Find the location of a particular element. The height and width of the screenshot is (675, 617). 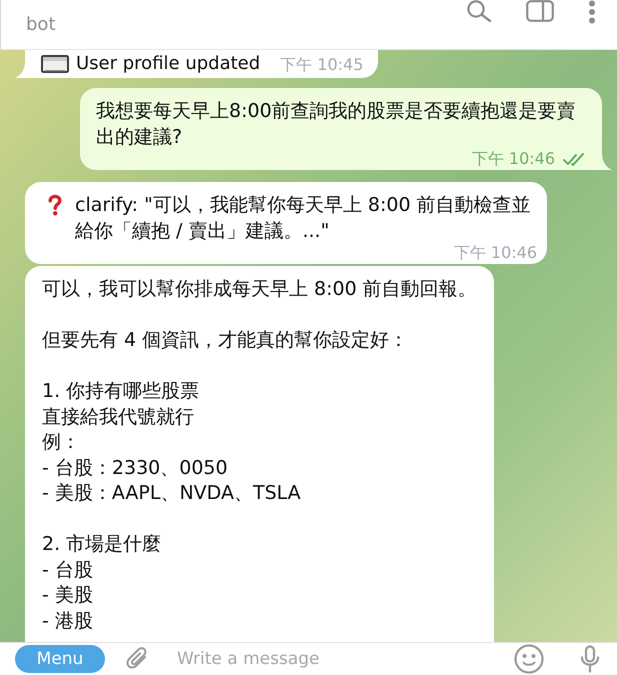

message-line: - 台股 is located at coordinates (68, 570).